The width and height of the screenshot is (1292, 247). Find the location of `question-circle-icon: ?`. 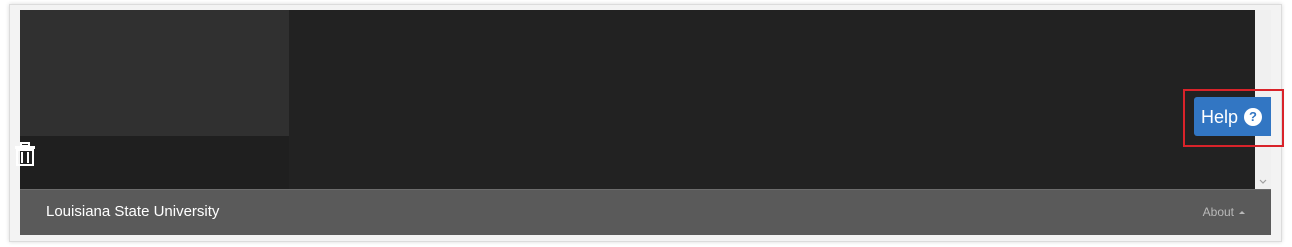

question-circle-icon: ? is located at coordinates (1253, 116).